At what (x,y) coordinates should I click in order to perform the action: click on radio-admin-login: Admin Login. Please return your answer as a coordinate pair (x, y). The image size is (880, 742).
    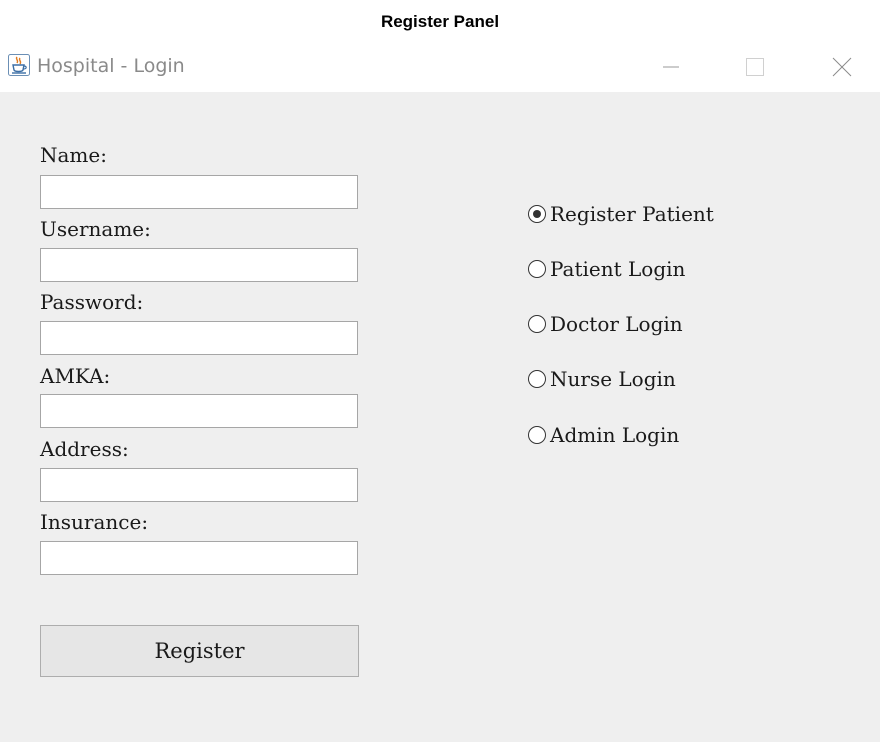
    Looking at the image, I should click on (603, 435).